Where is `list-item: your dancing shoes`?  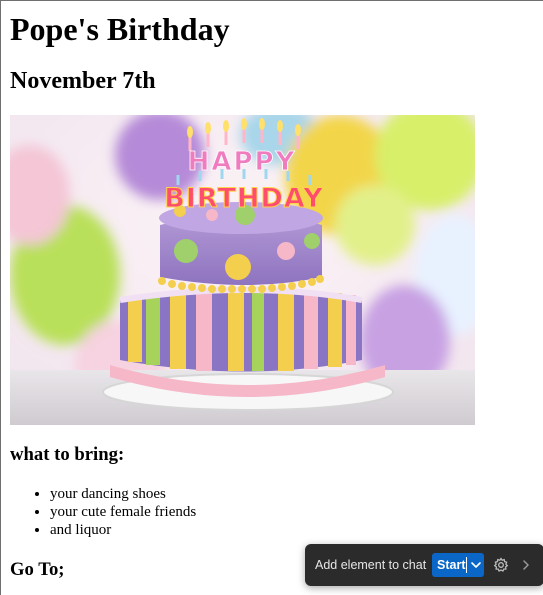 list-item: your dancing shoes is located at coordinates (123, 494).